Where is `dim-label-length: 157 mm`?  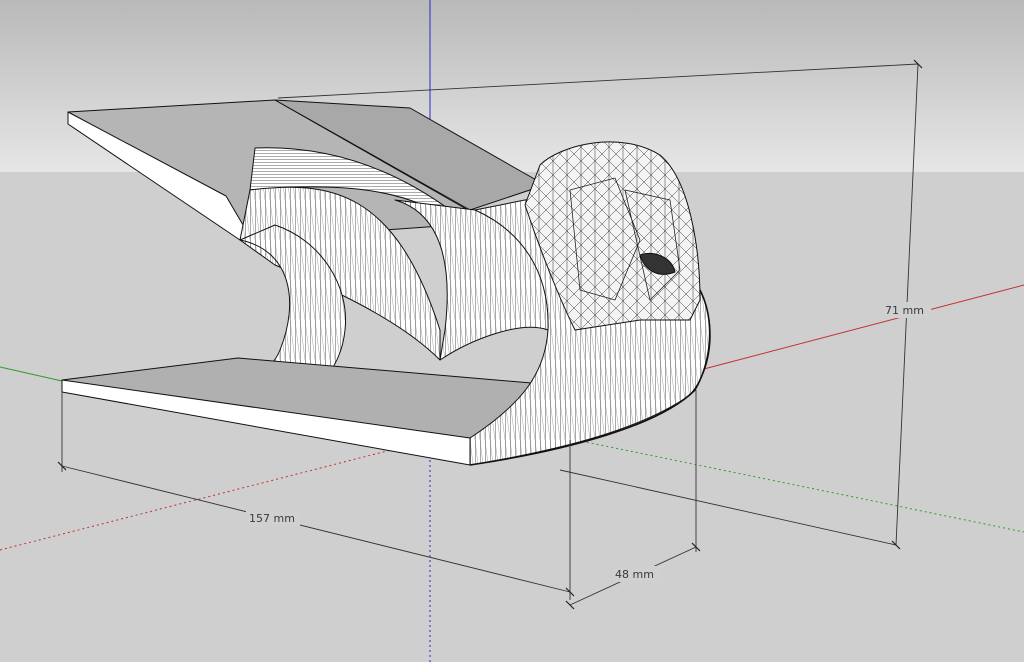 dim-label-length: 157 mm is located at coordinates (272, 518).